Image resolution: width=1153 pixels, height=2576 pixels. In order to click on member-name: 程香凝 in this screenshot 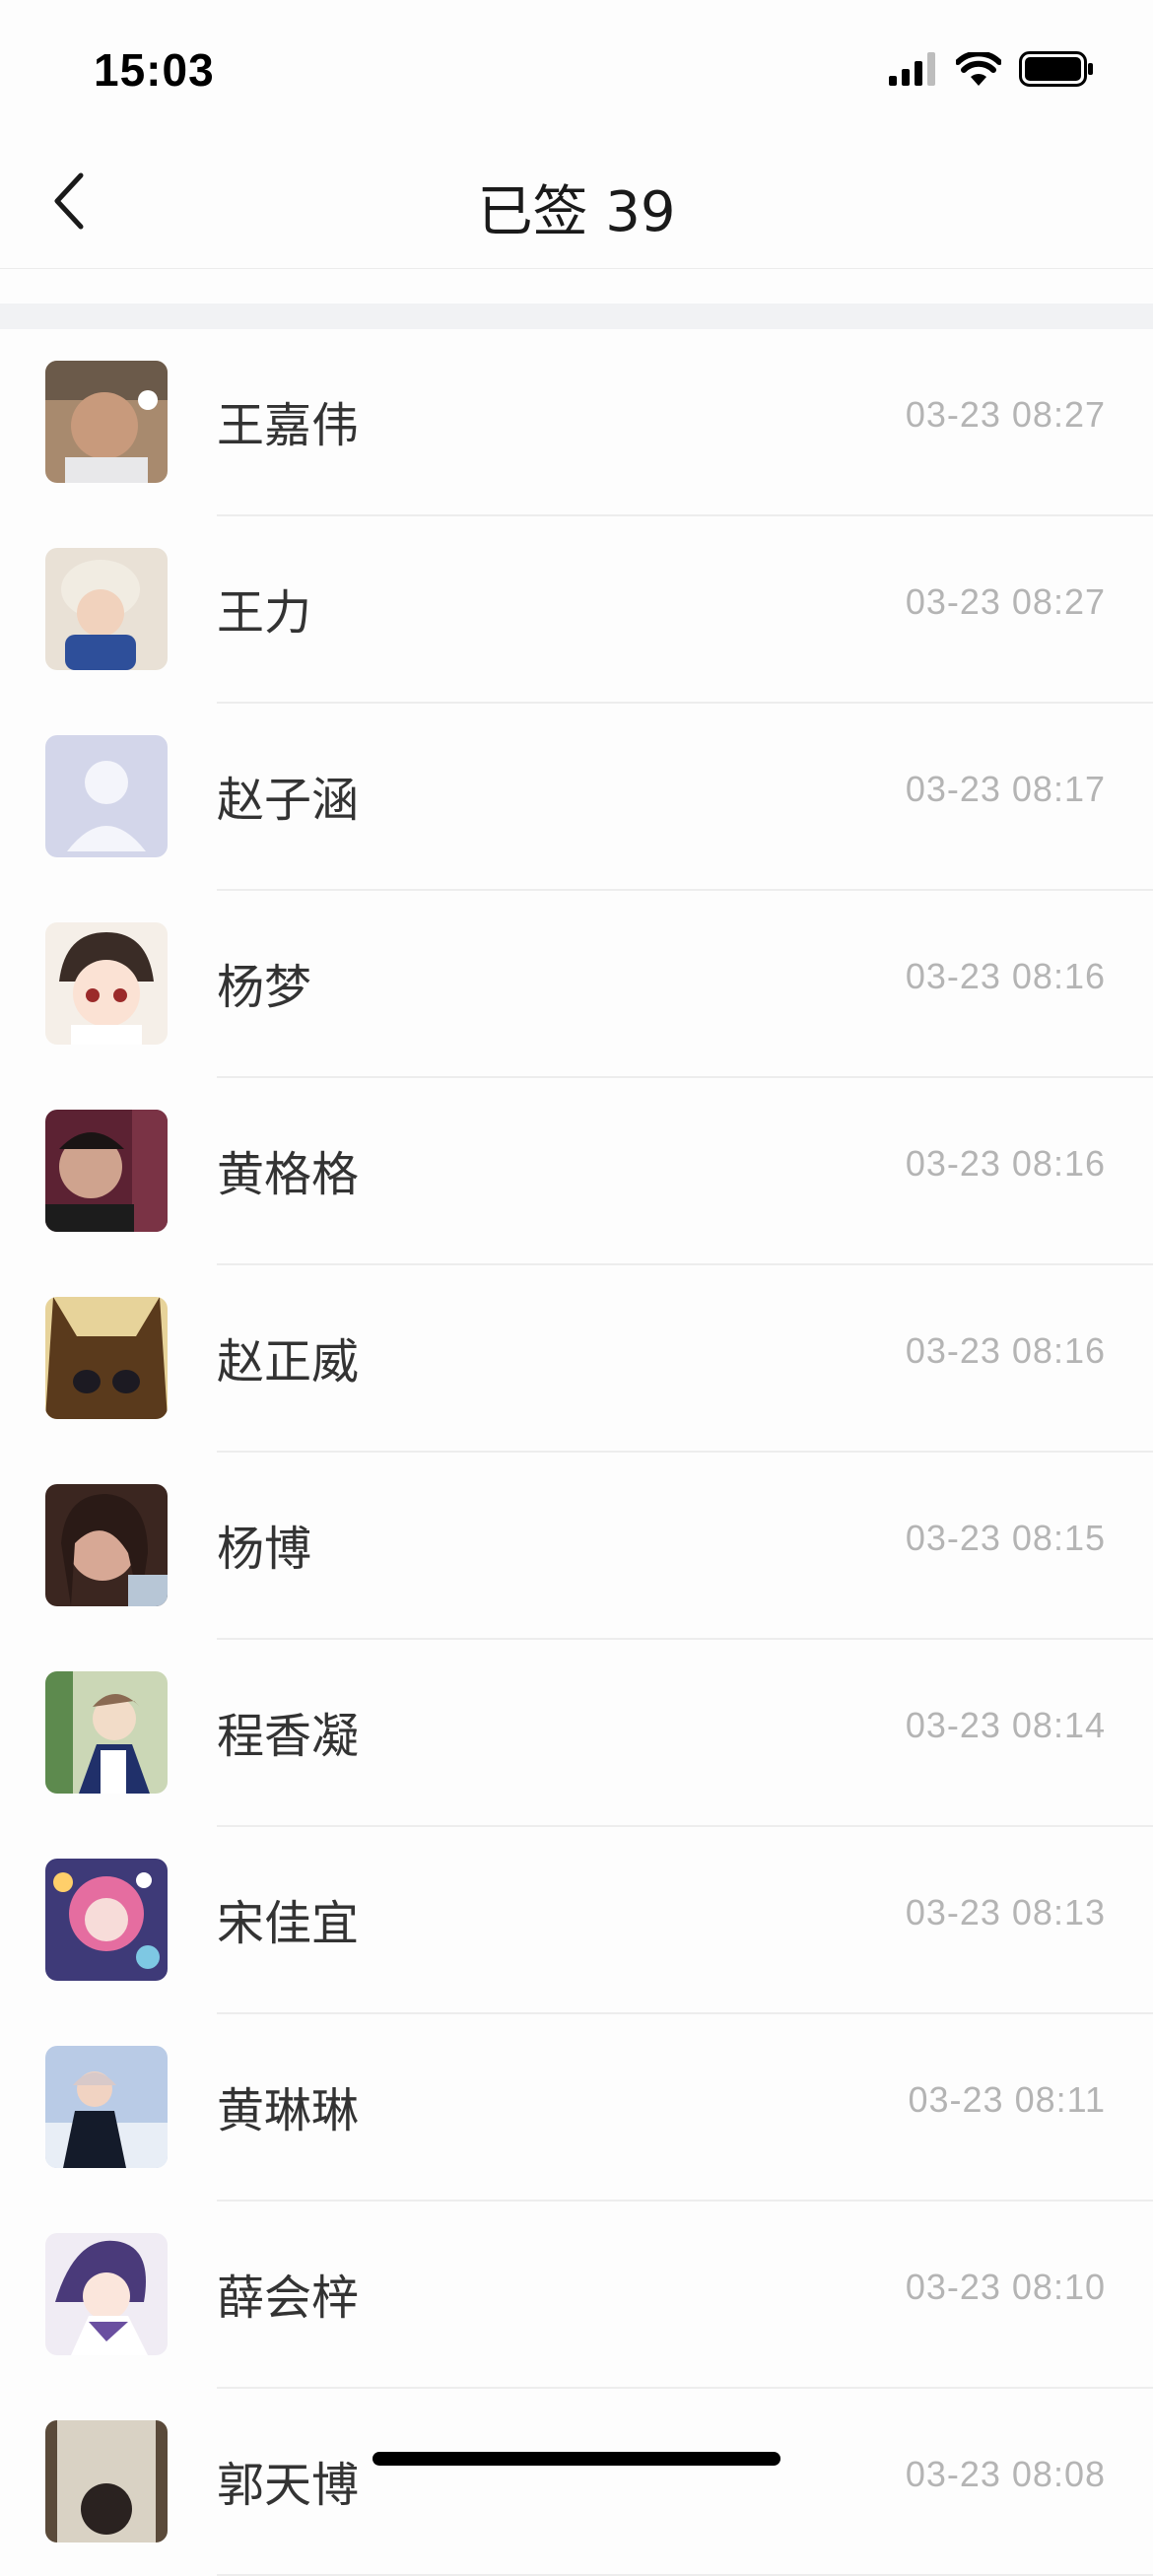, I will do `click(289, 1736)`.